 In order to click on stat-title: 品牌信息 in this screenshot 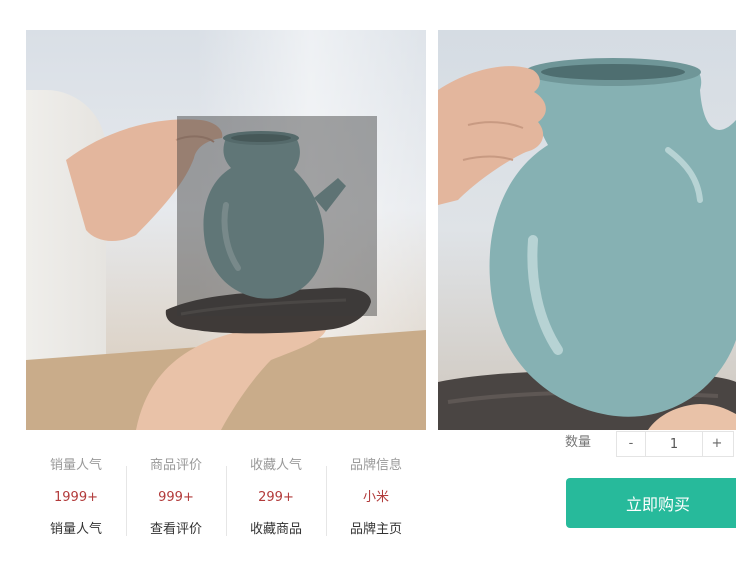, I will do `click(375, 465)`.